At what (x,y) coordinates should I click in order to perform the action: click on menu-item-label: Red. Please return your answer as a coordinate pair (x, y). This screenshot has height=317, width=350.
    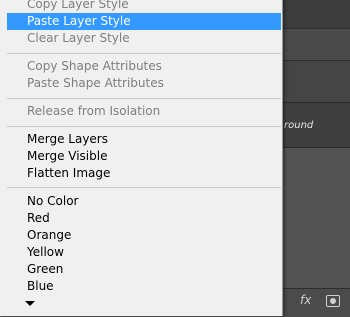
    Looking at the image, I should click on (38, 218).